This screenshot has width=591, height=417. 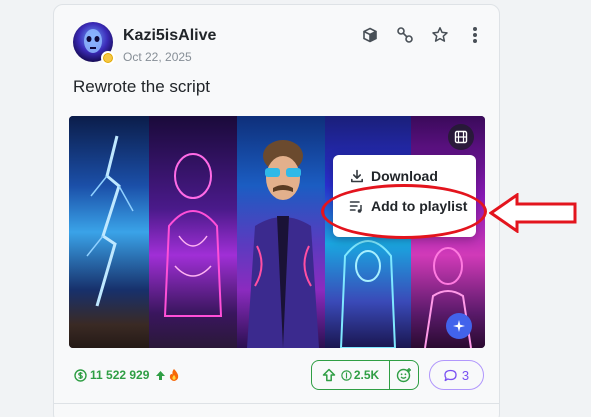 What do you see at coordinates (193, 232) in the screenshot?
I see `panel-neon-figure` at bounding box center [193, 232].